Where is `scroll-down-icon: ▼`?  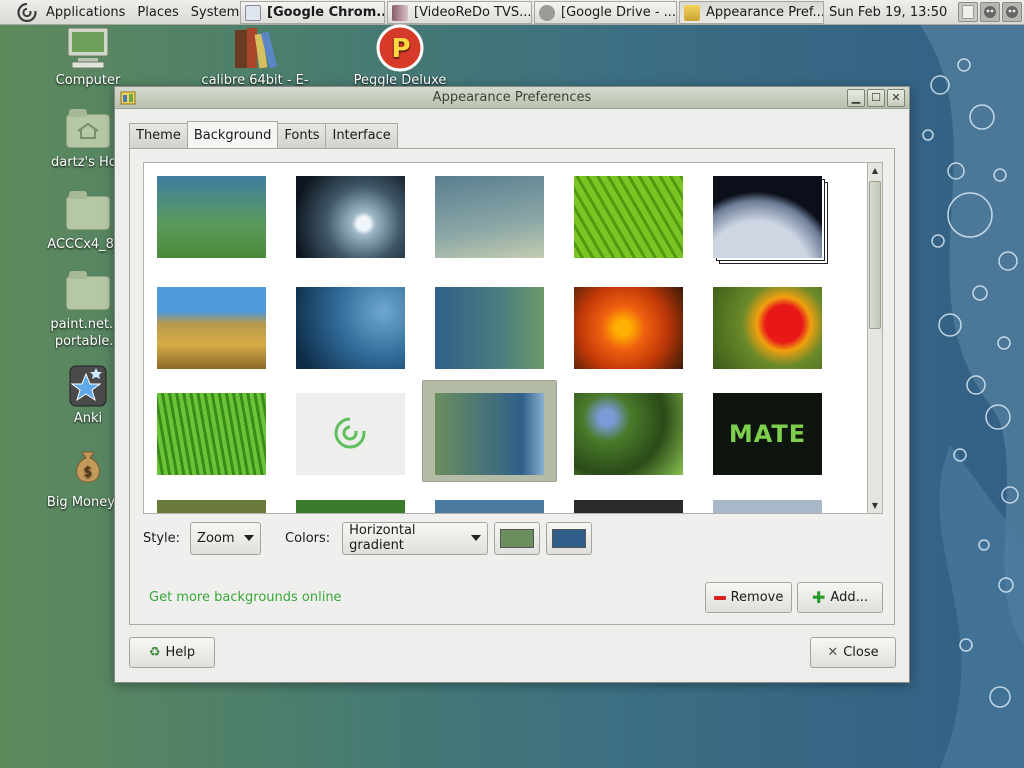
scroll-down-icon: ▼ is located at coordinates (875, 505).